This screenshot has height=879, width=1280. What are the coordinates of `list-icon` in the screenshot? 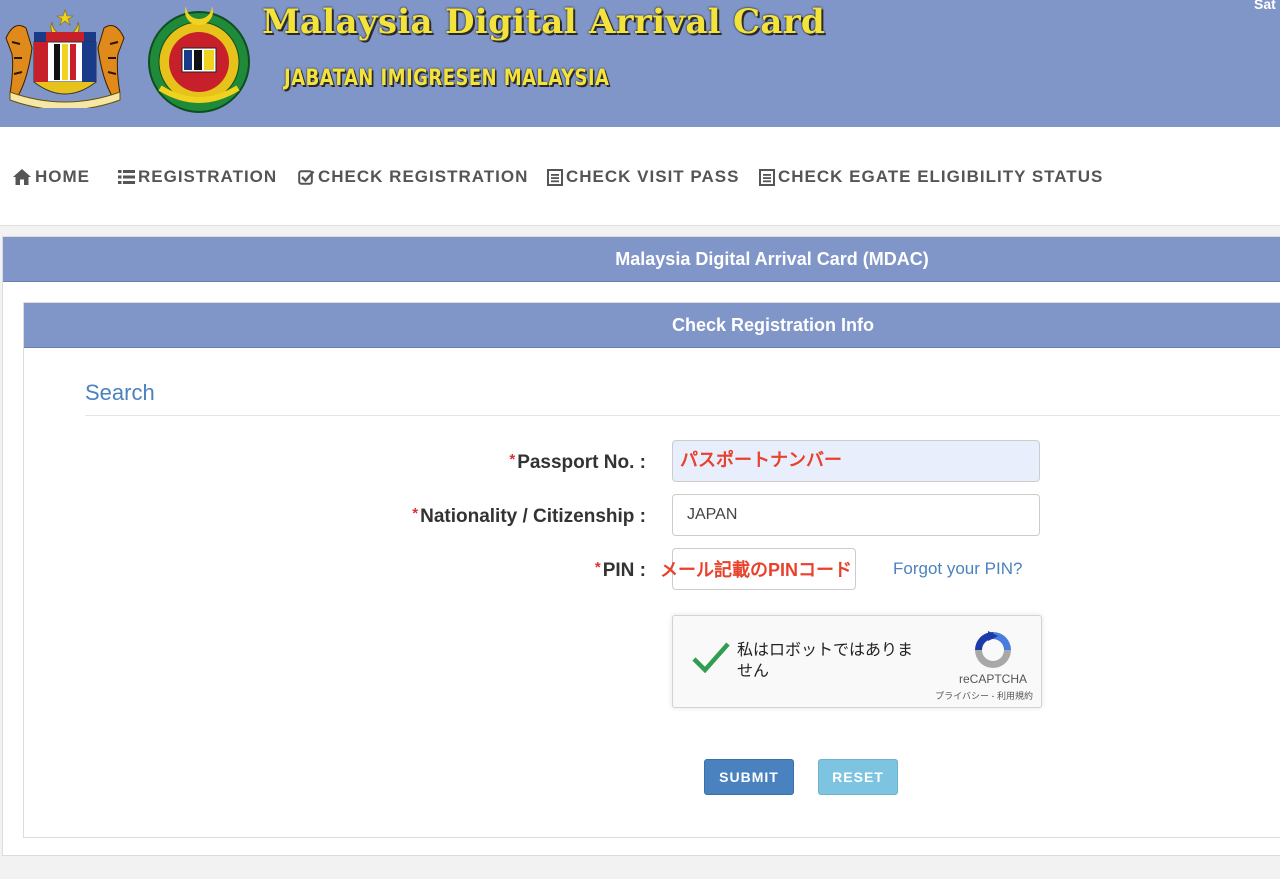 It's located at (126, 177).